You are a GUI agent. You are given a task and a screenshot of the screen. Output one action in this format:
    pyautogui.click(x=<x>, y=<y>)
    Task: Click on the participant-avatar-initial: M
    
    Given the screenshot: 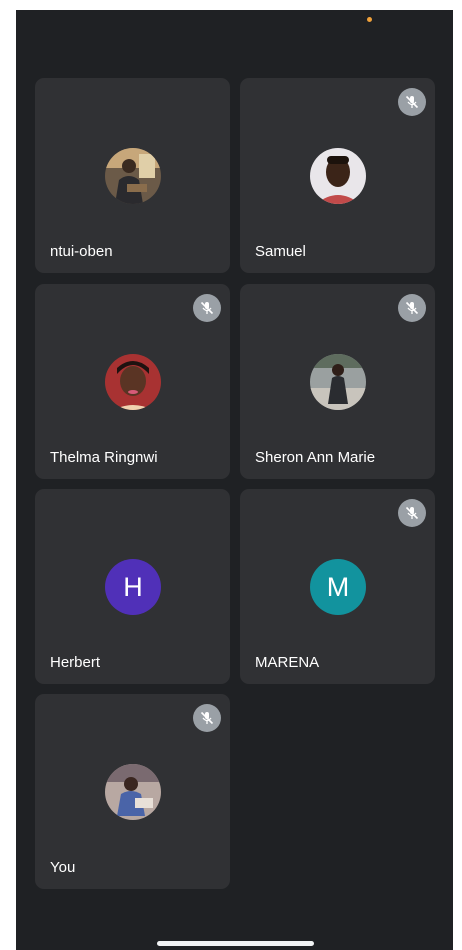 What is the action you would take?
    pyautogui.click(x=338, y=587)
    